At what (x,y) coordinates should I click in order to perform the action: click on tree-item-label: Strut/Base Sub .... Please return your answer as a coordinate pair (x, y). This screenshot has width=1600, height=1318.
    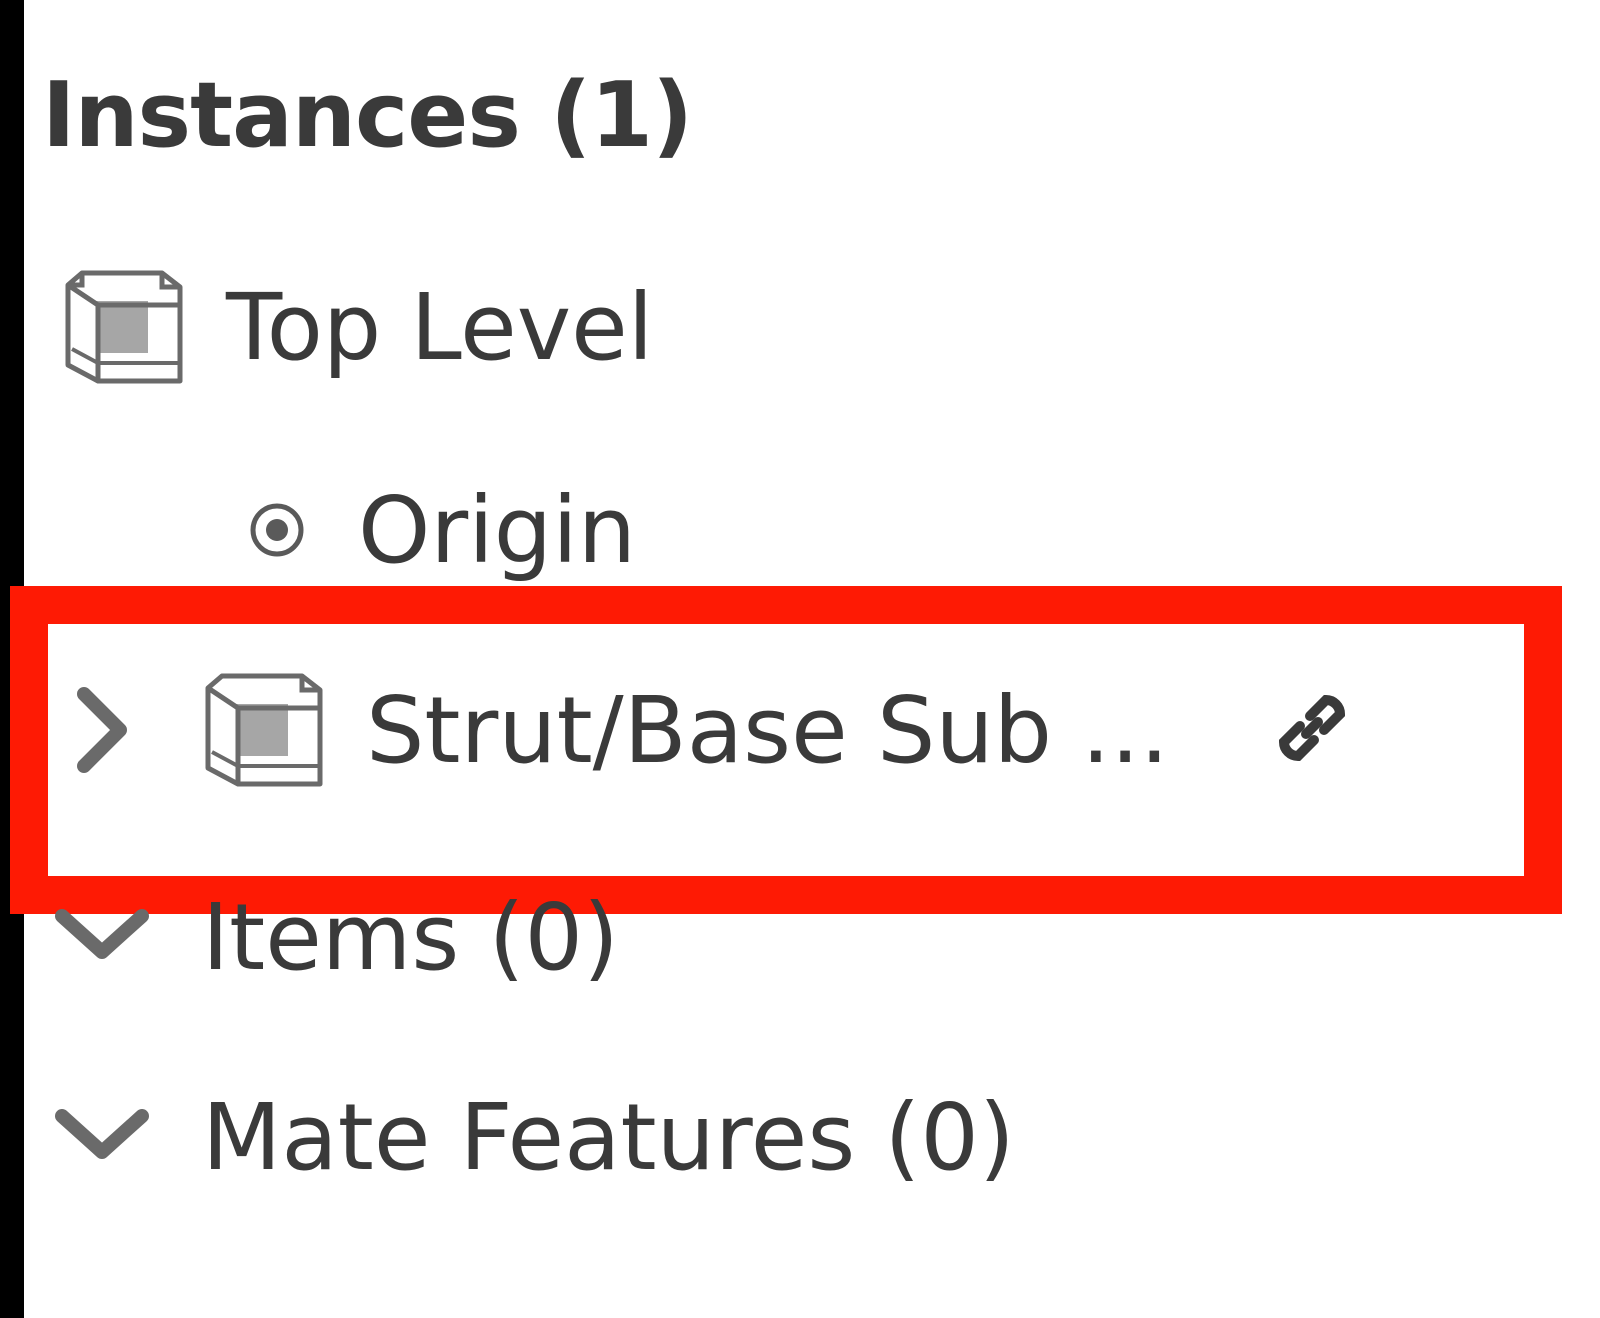
    Looking at the image, I should click on (768, 730).